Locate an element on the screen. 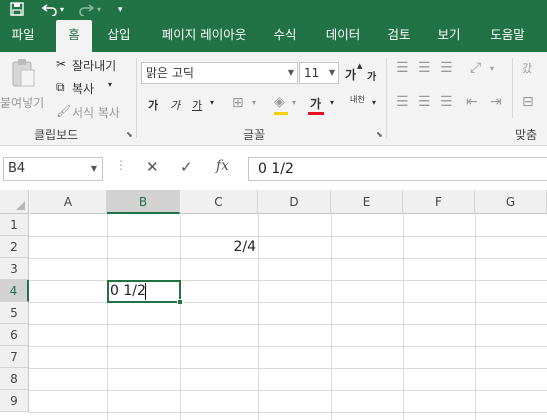 This screenshot has width=547, height=420. column-header-e: E is located at coordinates (367, 202).